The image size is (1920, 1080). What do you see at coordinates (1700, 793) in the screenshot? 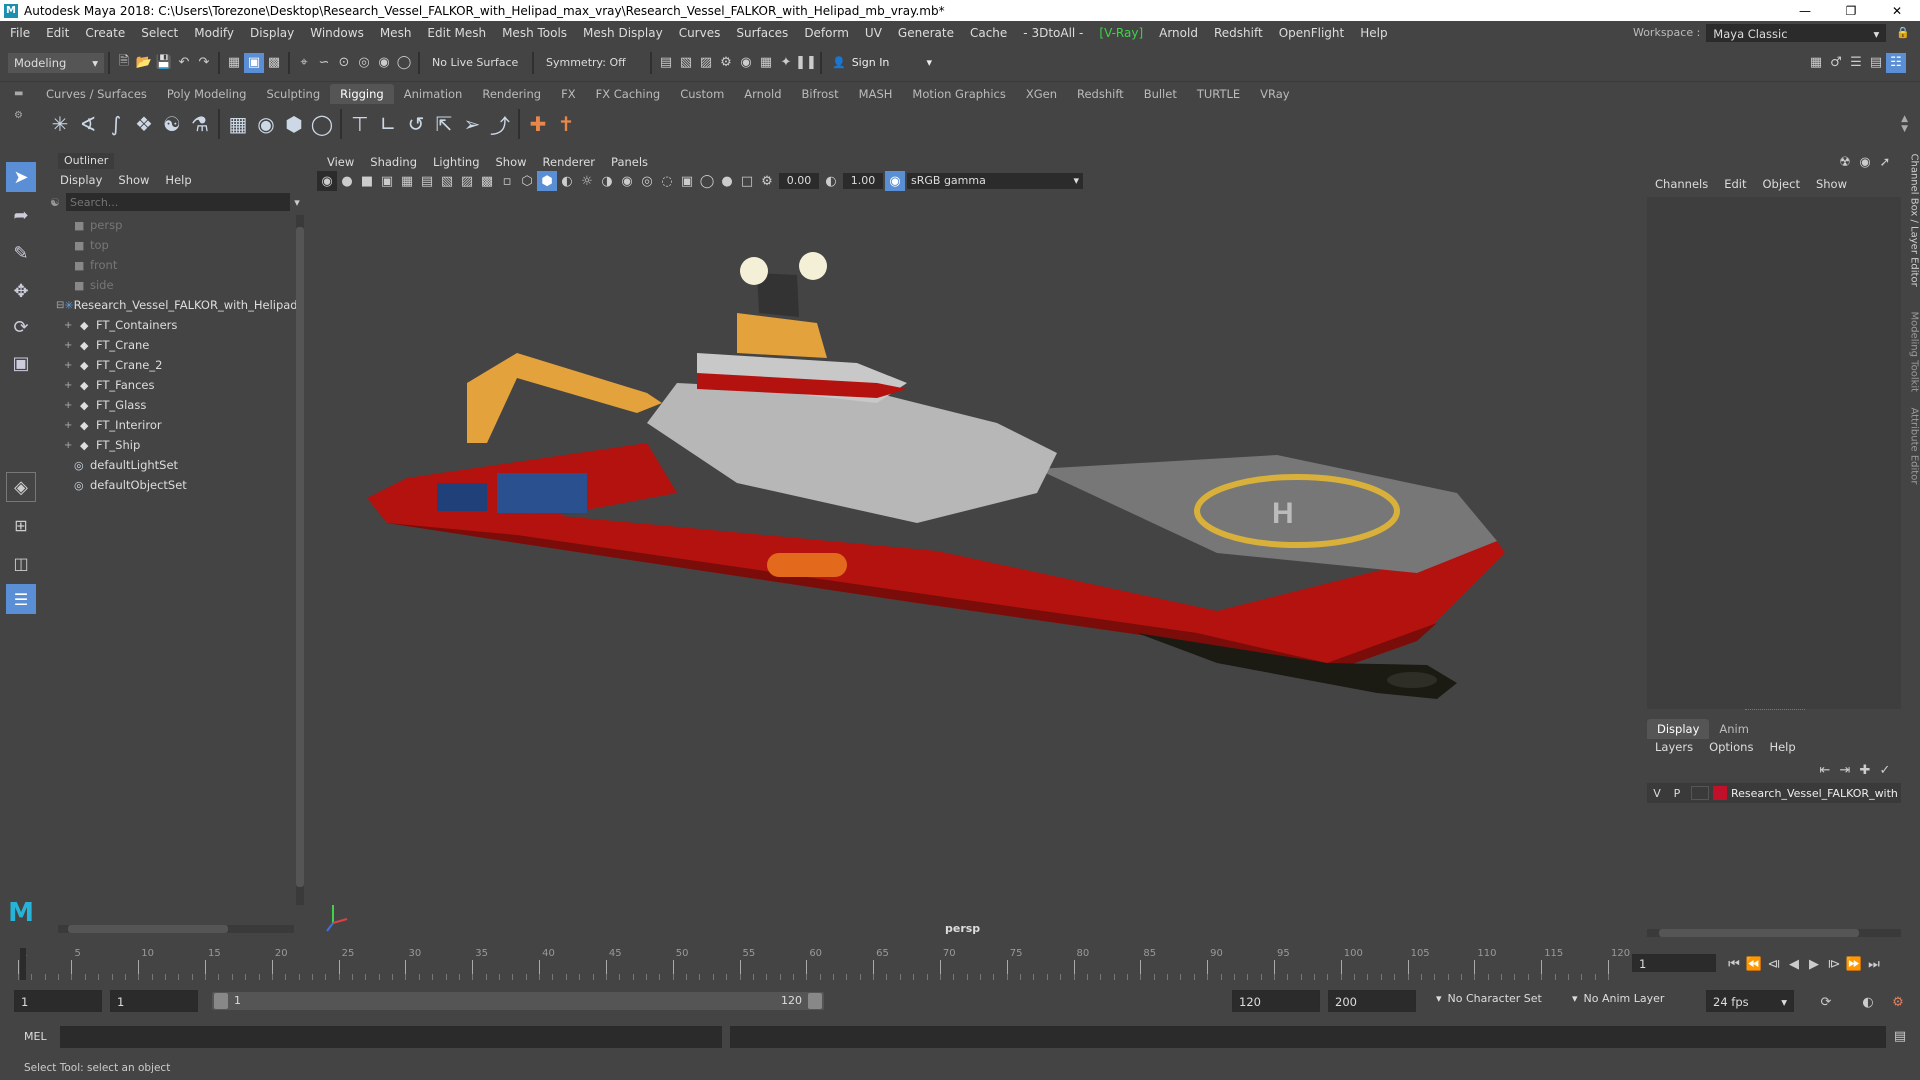
I see `layer-type-toggle` at bounding box center [1700, 793].